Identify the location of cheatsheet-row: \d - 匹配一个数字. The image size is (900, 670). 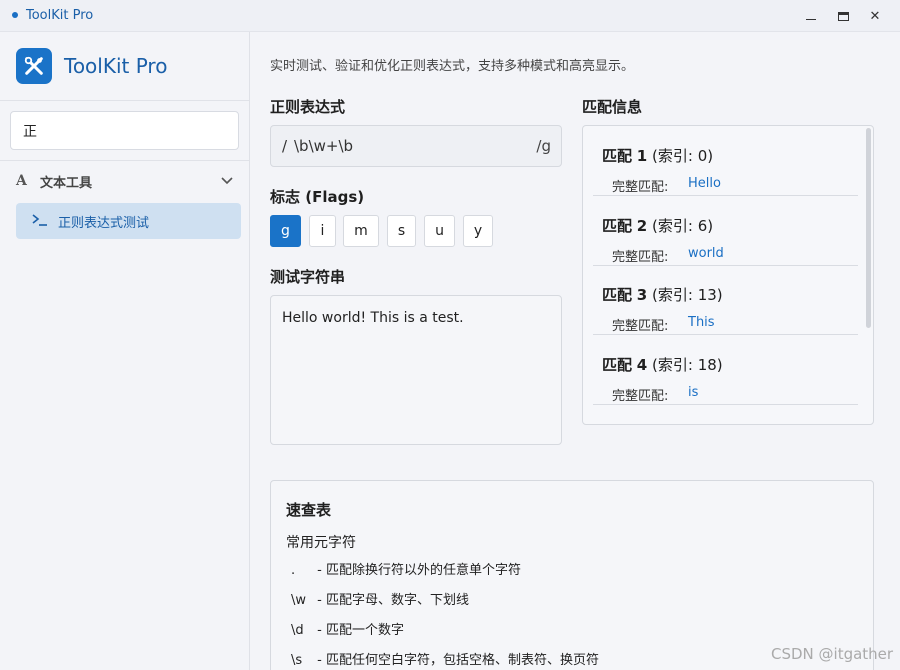
(347, 630).